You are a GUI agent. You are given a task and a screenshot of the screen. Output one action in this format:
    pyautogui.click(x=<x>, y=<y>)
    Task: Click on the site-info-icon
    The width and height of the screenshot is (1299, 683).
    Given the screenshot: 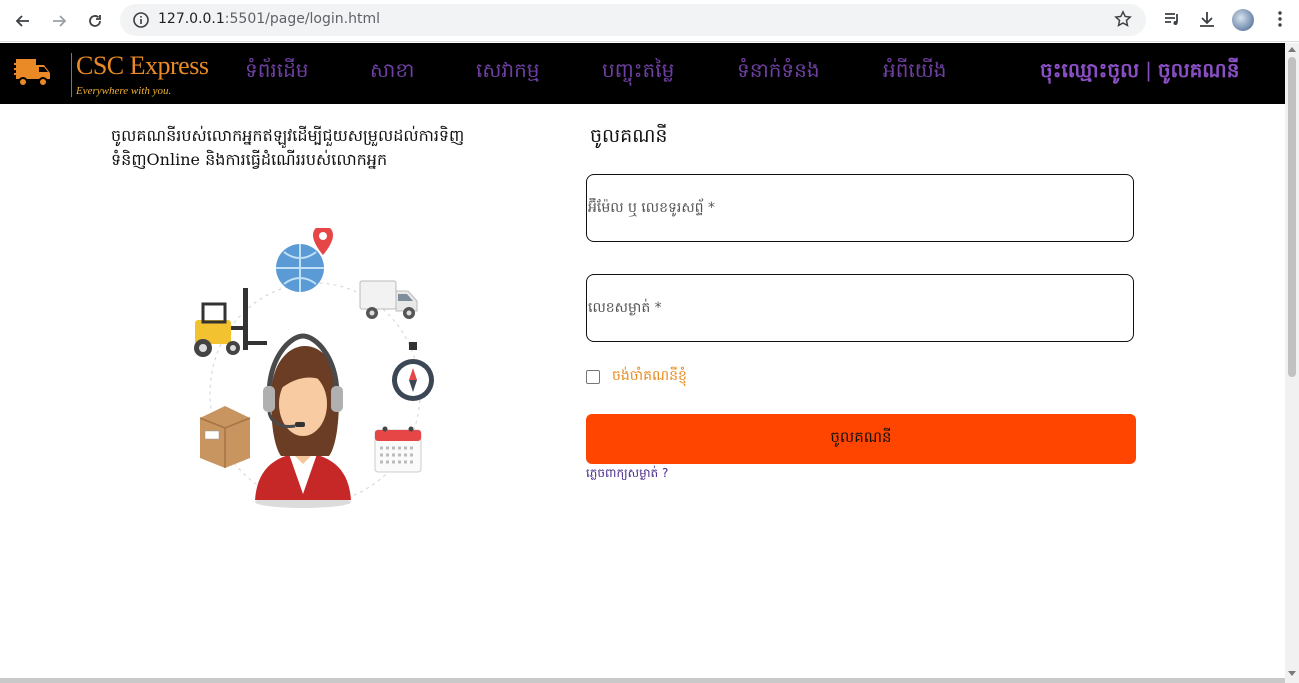 What is the action you would take?
    pyautogui.click(x=141, y=22)
    